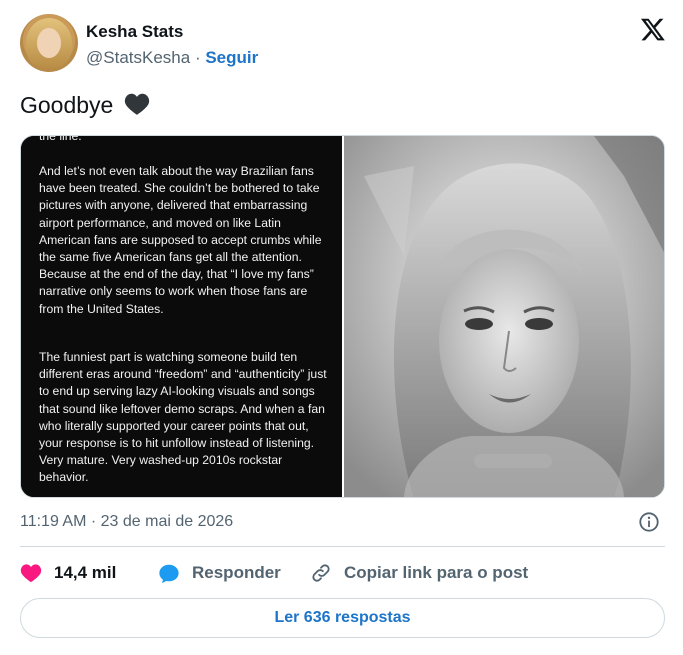 Image resolution: width=683 pixels, height=655 pixels. What do you see at coordinates (649, 522) in the screenshot?
I see `info-icon` at bounding box center [649, 522].